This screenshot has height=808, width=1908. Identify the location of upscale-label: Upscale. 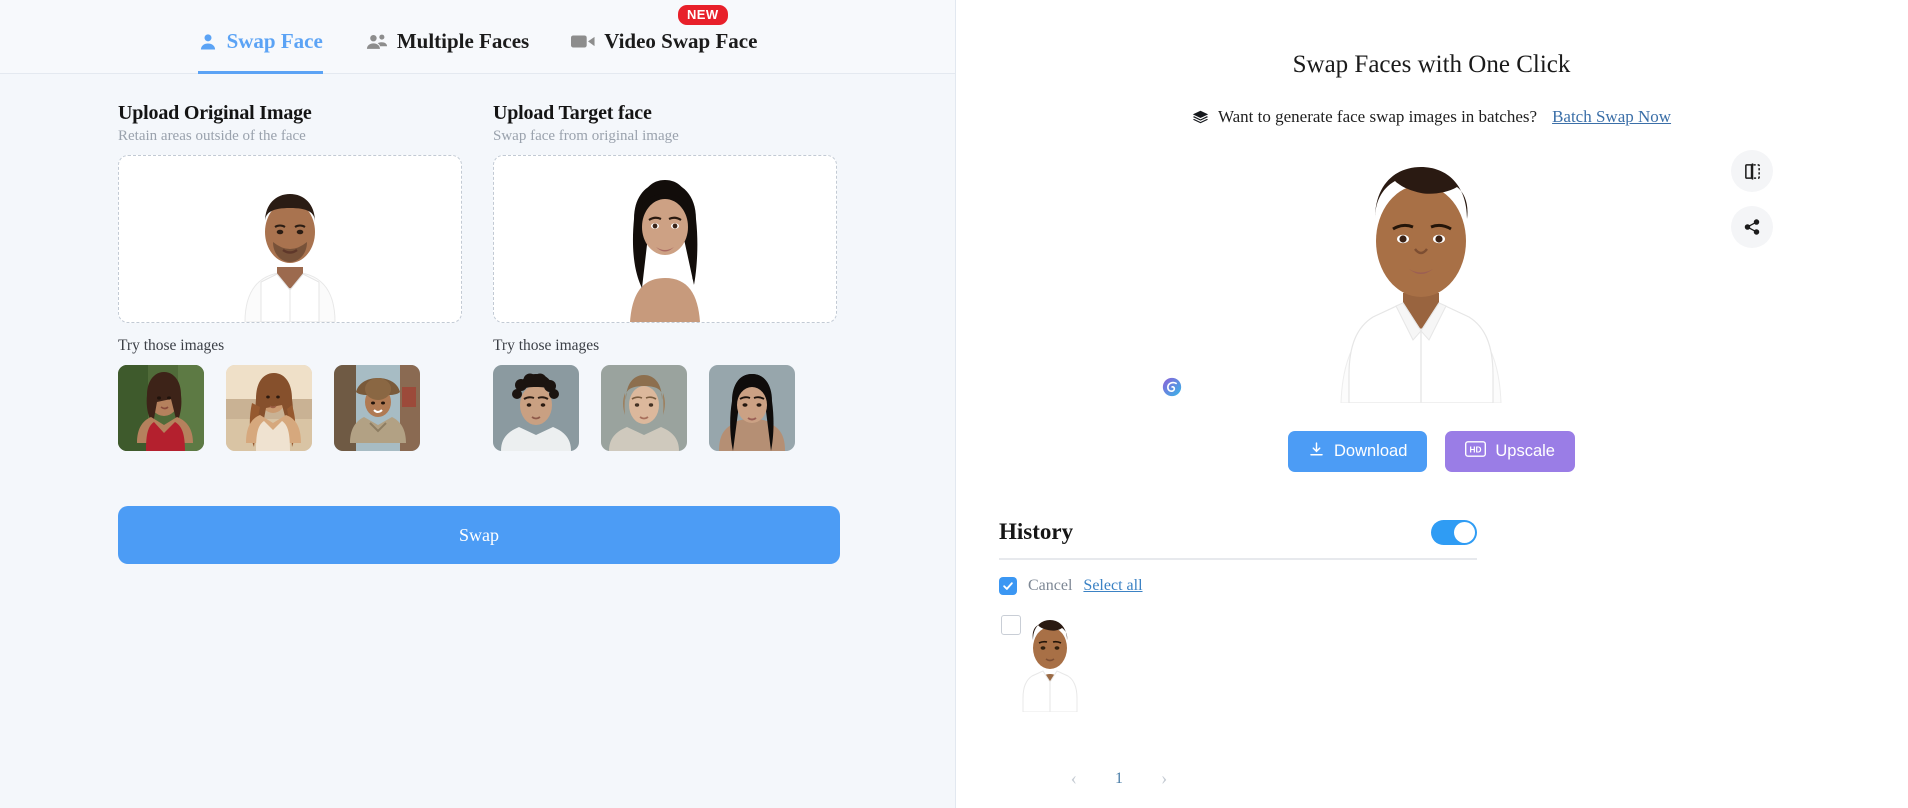
(1525, 451).